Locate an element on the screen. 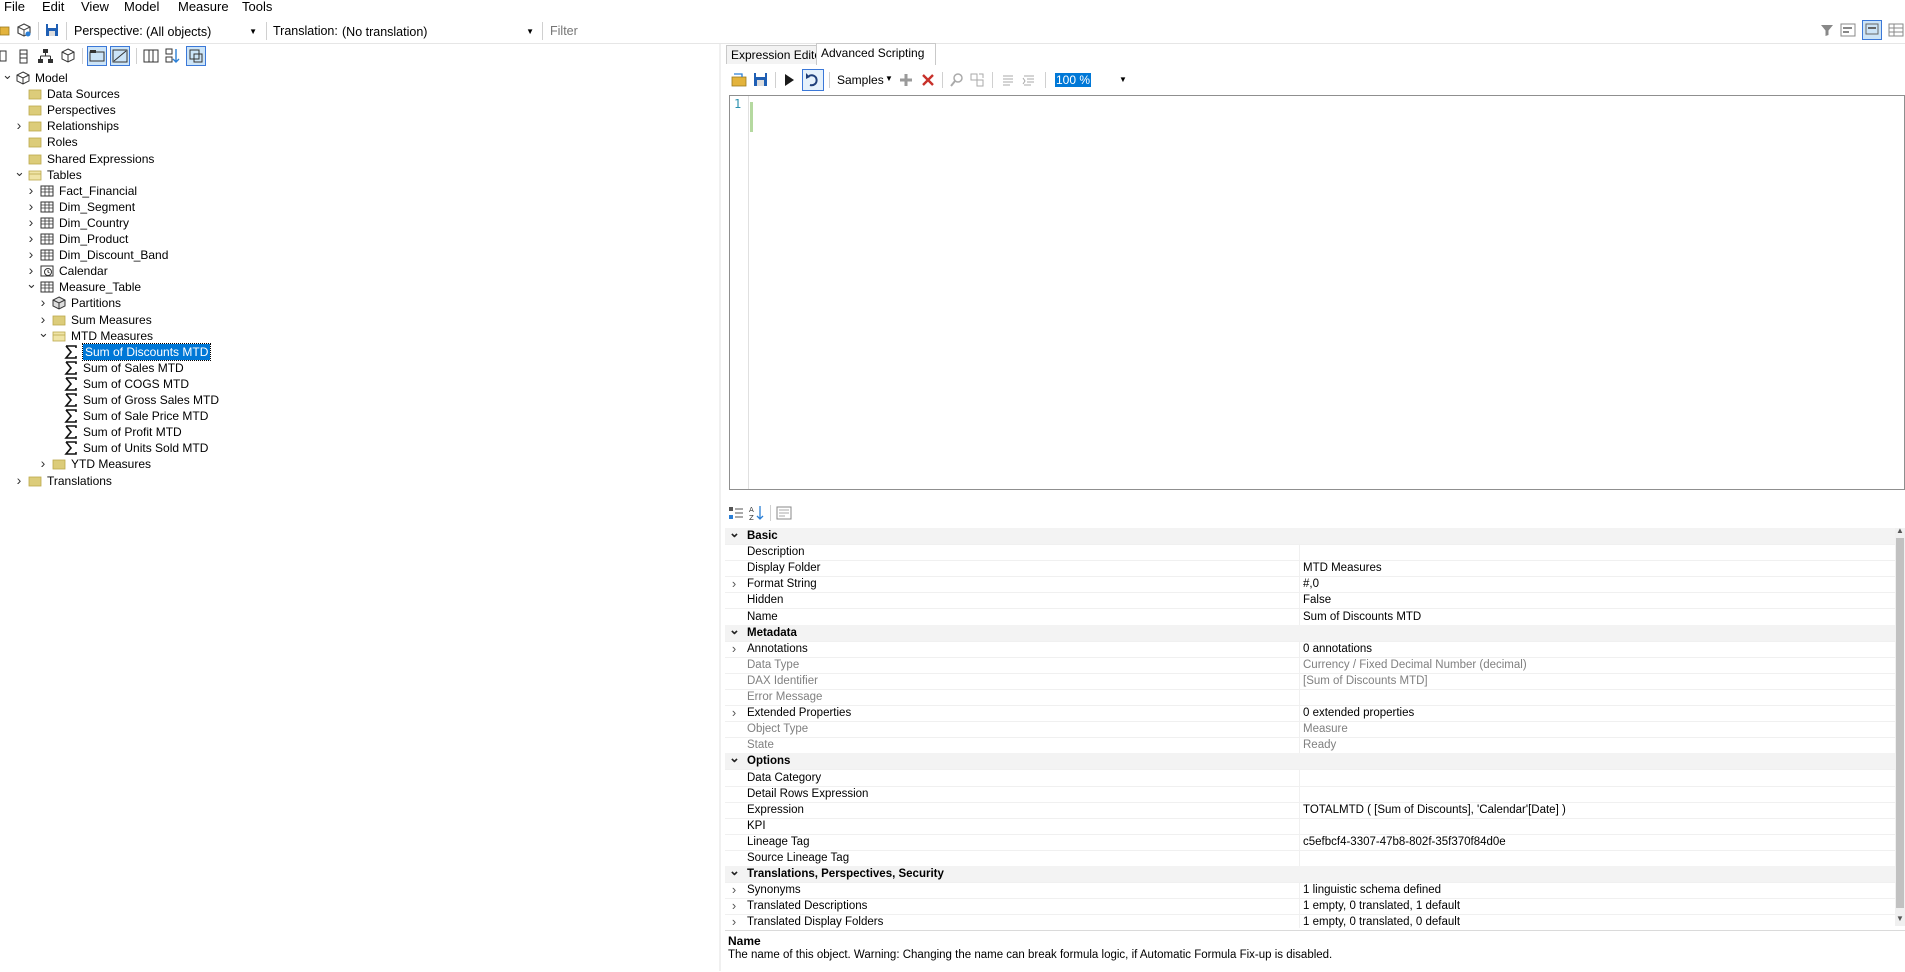 The image size is (1905, 972). tree-btn-columns is located at coordinates (23, 56).